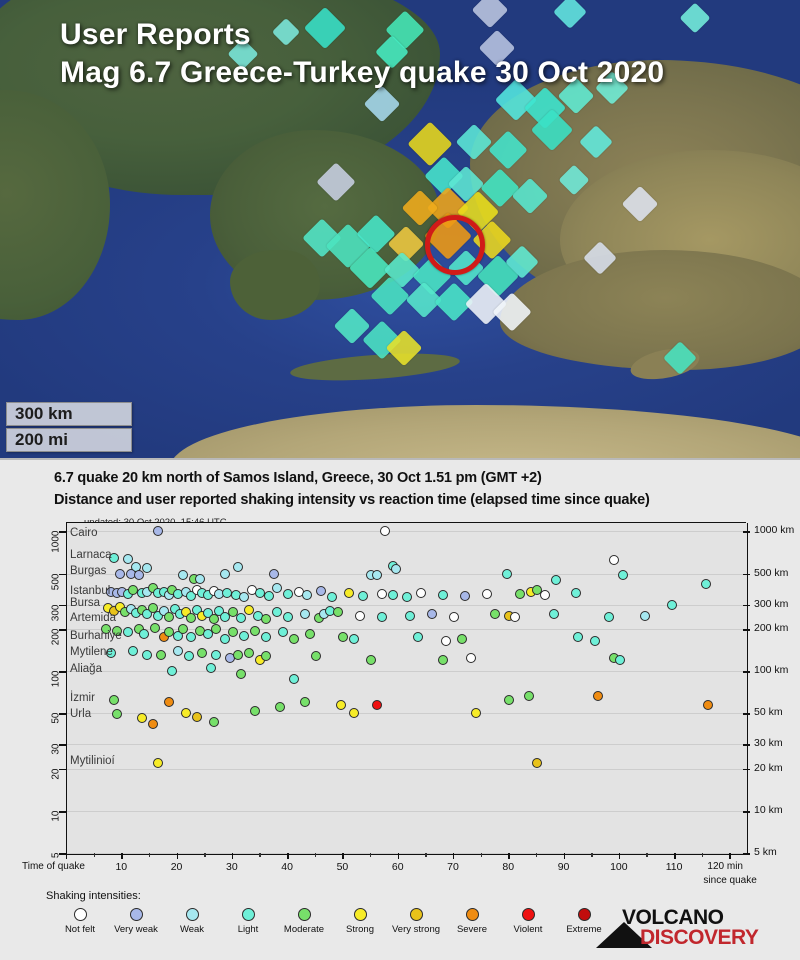  What do you see at coordinates (528, 921) in the screenshot?
I see `legend-item: Violent` at bounding box center [528, 921].